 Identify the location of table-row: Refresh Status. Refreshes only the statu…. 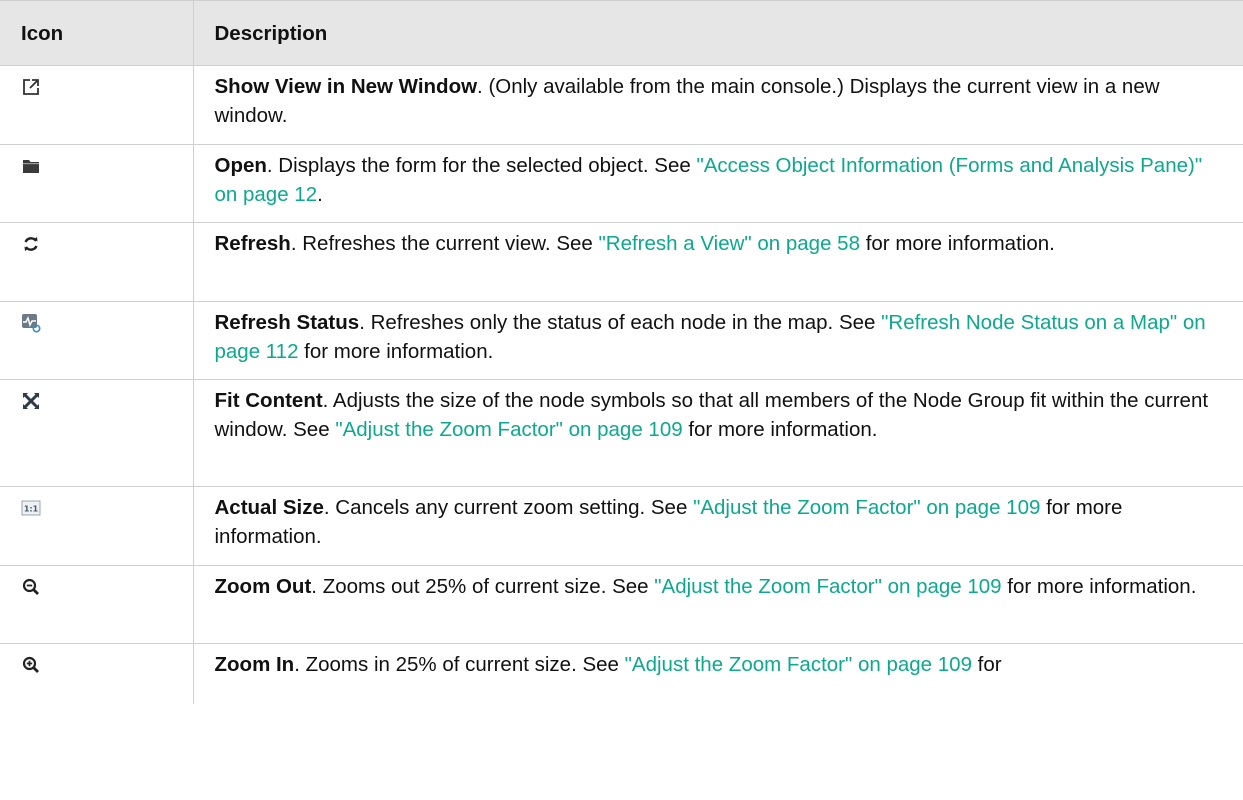
(621, 340).